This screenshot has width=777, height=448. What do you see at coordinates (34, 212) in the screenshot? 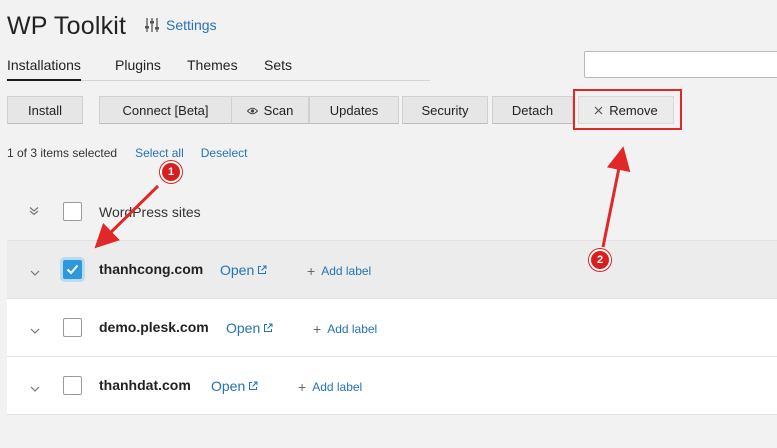
I see `double-chevron-icon` at bounding box center [34, 212].